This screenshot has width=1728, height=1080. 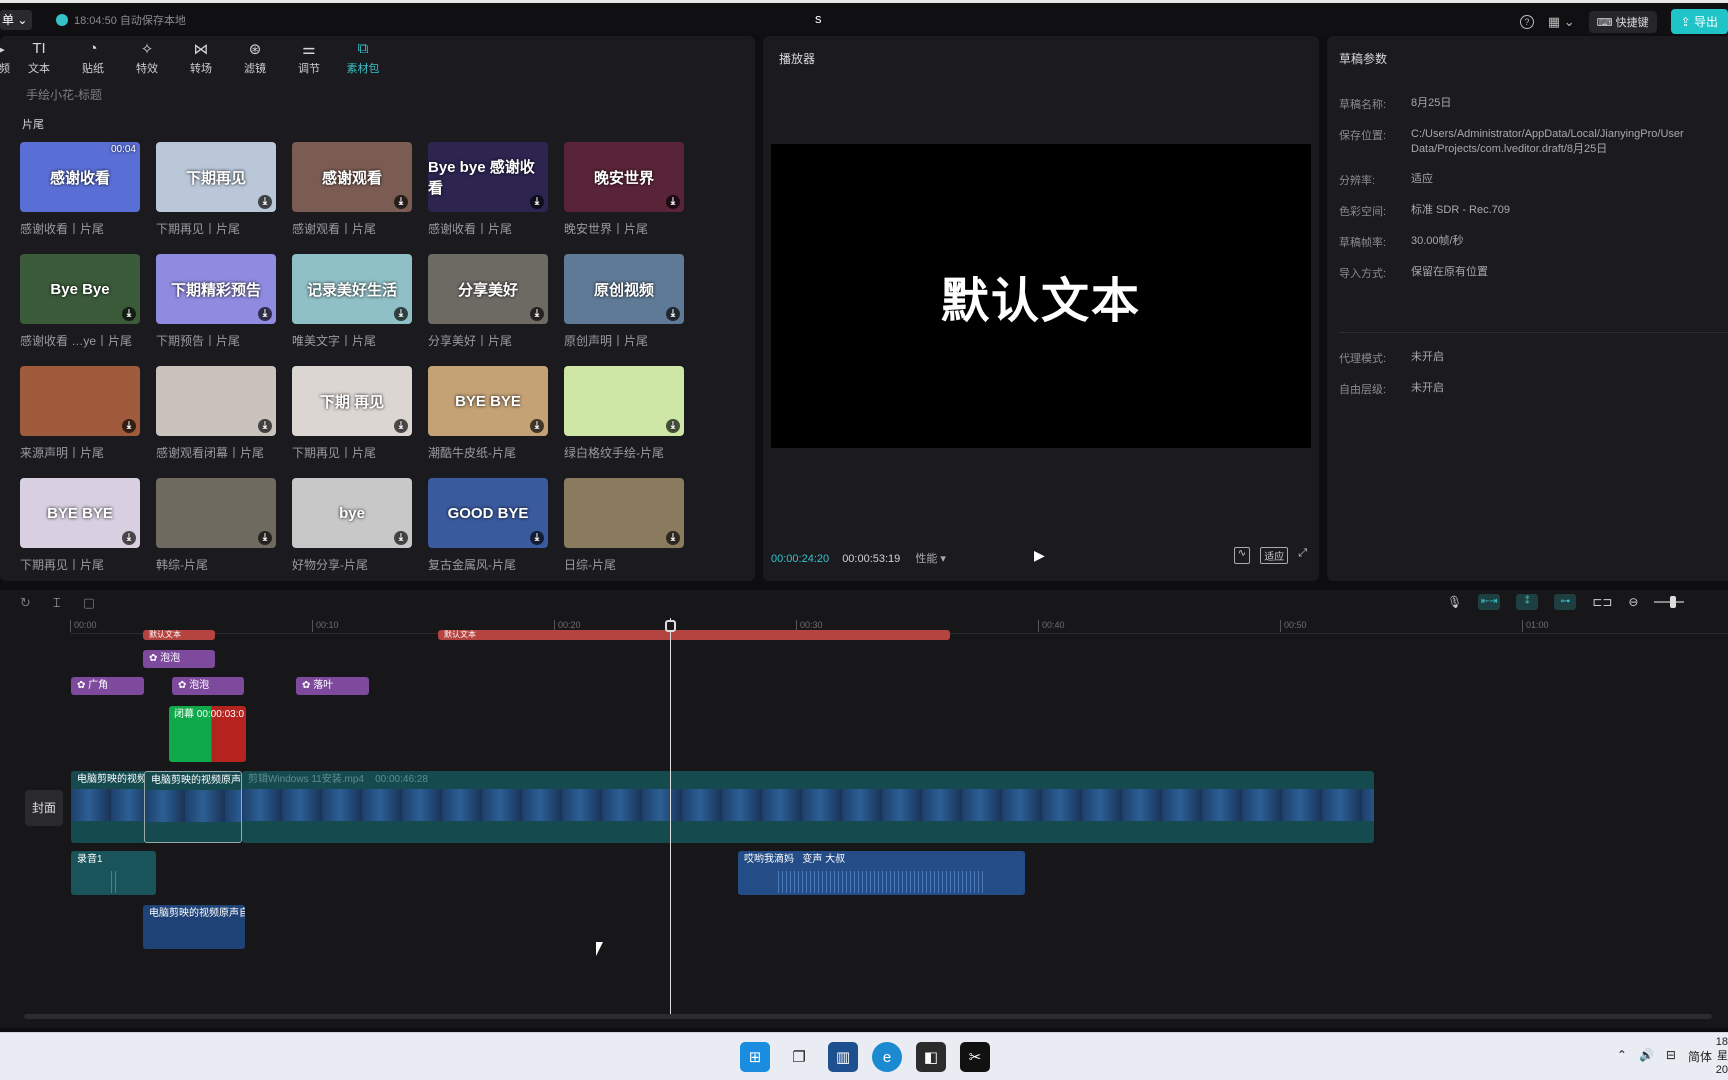 I want to click on effect-clip-bubble-2: ✿ 泡泡, so click(x=208, y=686).